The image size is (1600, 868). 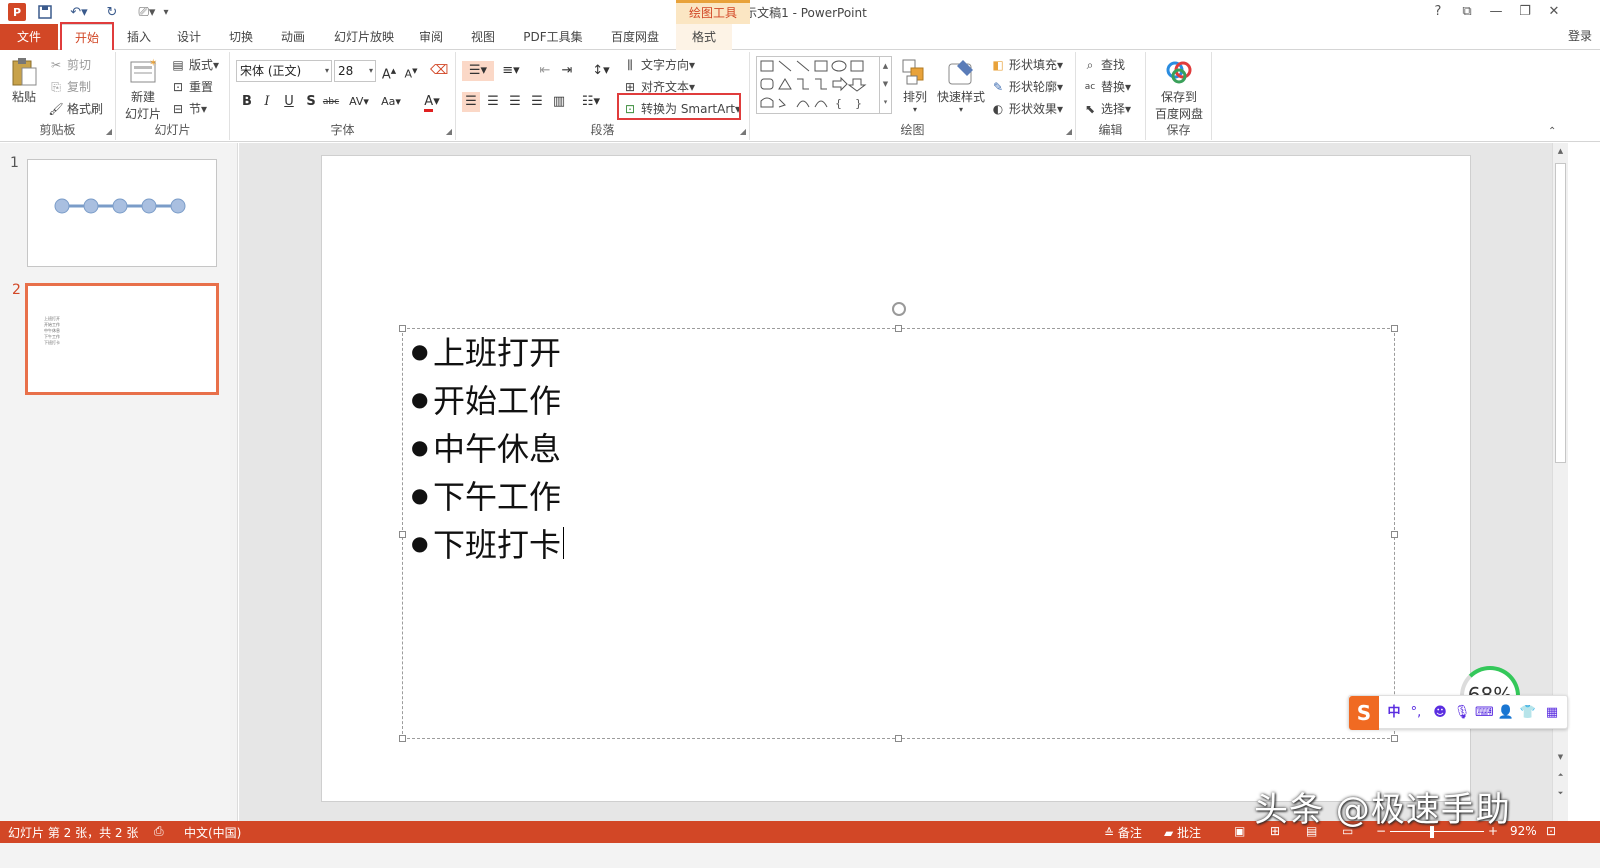 What do you see at coordinates (1552, 131) in the screenshot?
I see `collapse-ribbon-icon: ⌃` at bounding box center [1552, 131].